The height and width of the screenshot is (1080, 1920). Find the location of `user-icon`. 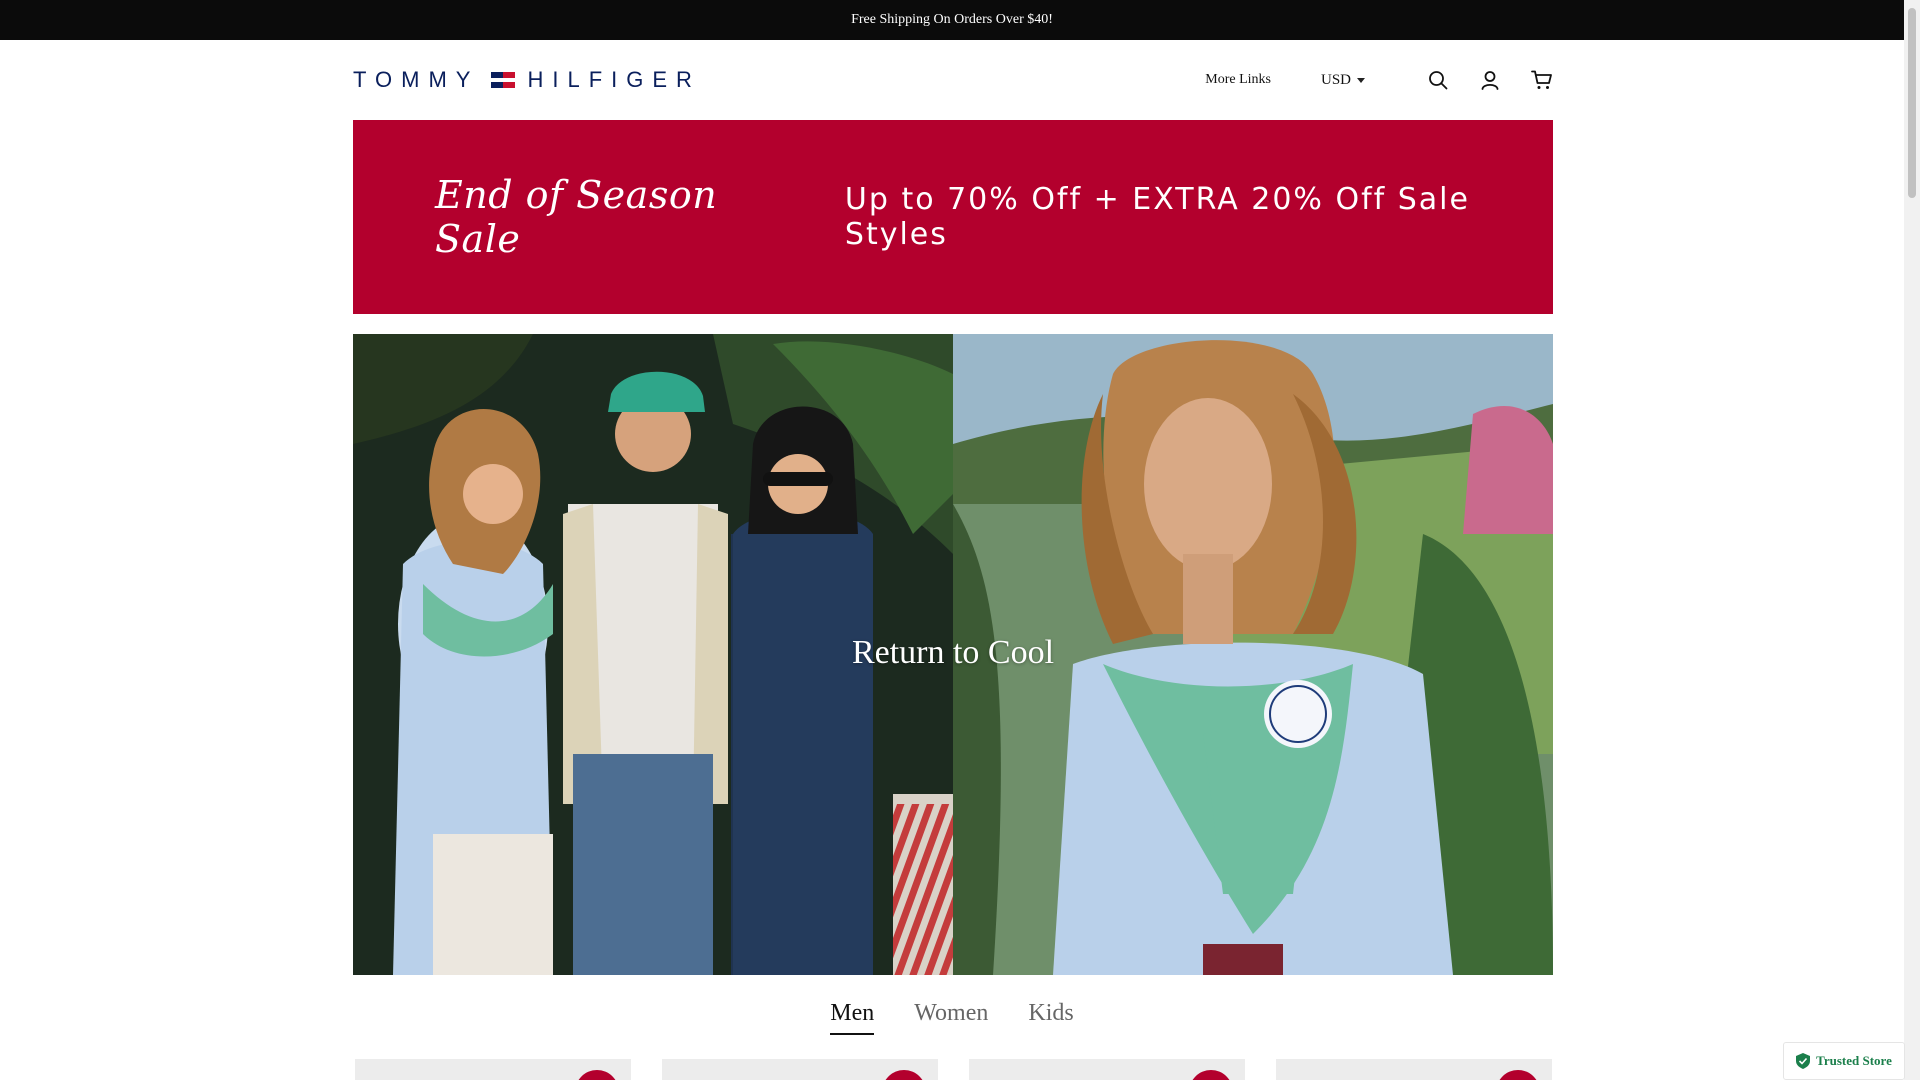

user-icon is located at coordinates (1490, 80).